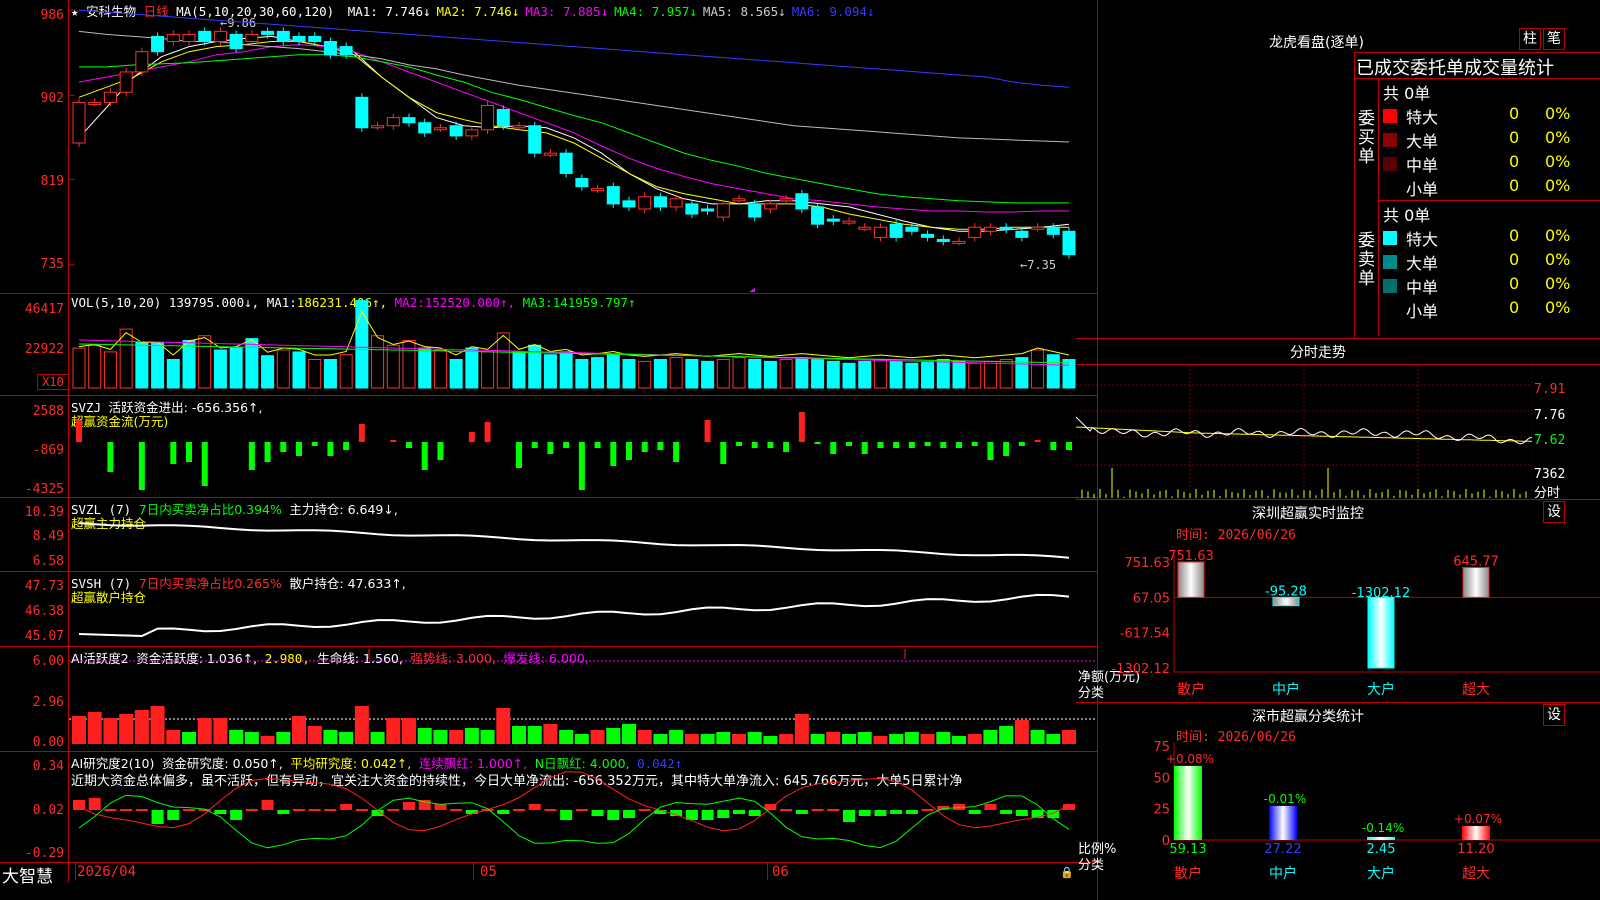 This screenshot has width=1600, height=900. Describe the element at coordinates (573, 128) in the screenshot. I see `ma-line-ma20` at that location.